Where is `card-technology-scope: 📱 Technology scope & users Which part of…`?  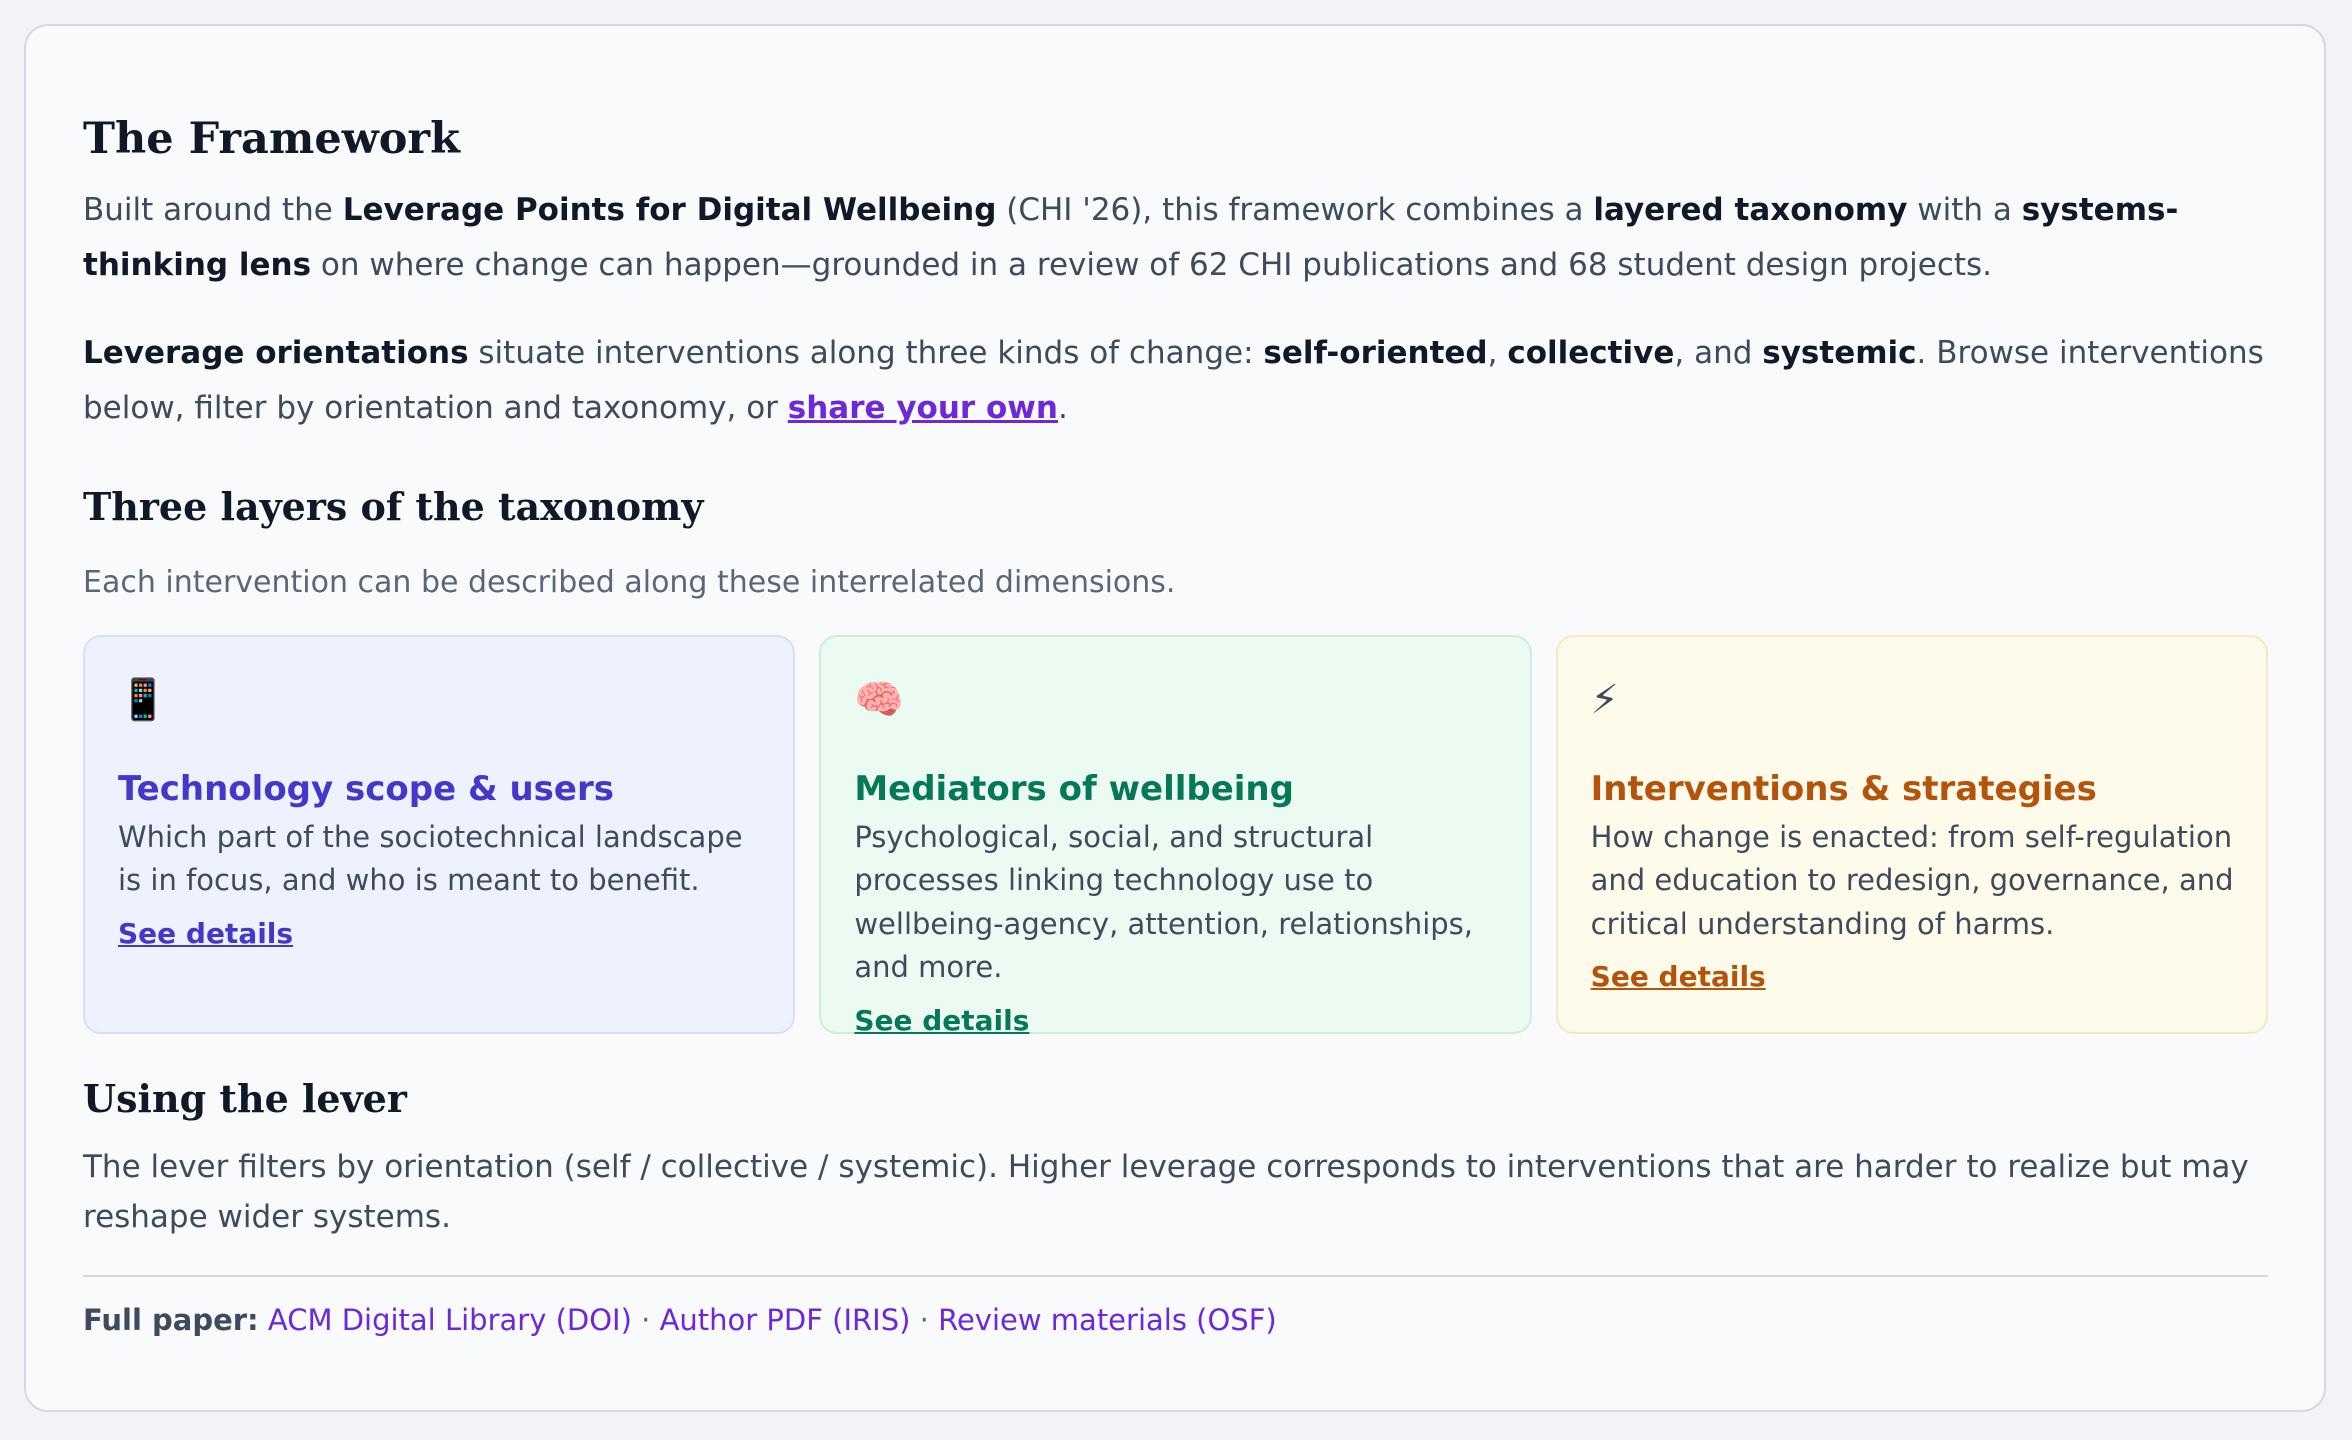
card-technology-scope: 📱 Technology scope & users Which part of… is located at coordinates (439, 835).